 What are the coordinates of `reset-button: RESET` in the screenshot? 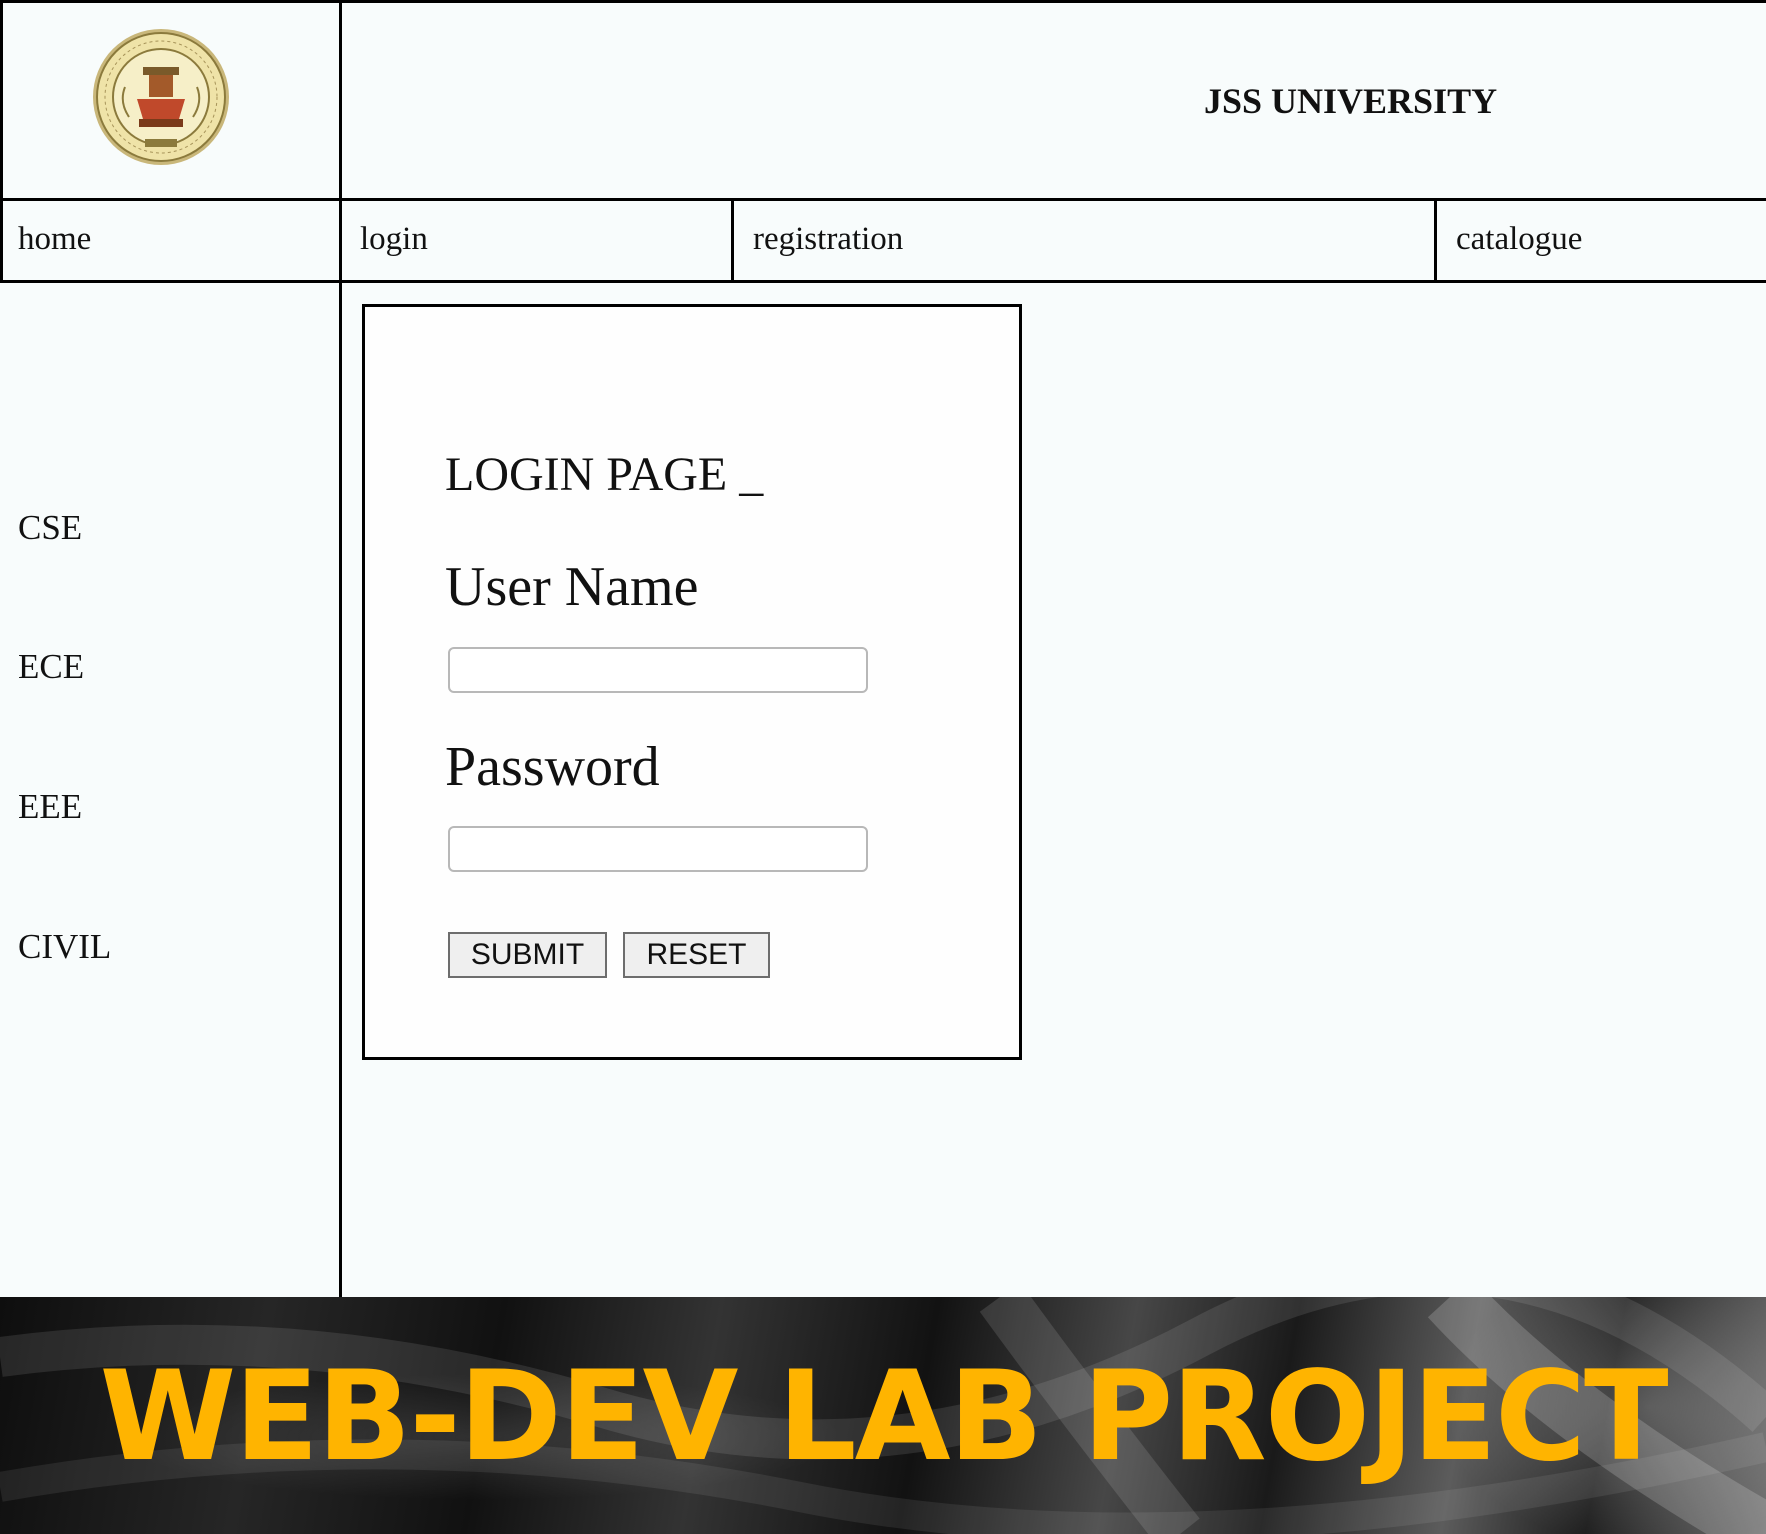 It's located at (696, 955).